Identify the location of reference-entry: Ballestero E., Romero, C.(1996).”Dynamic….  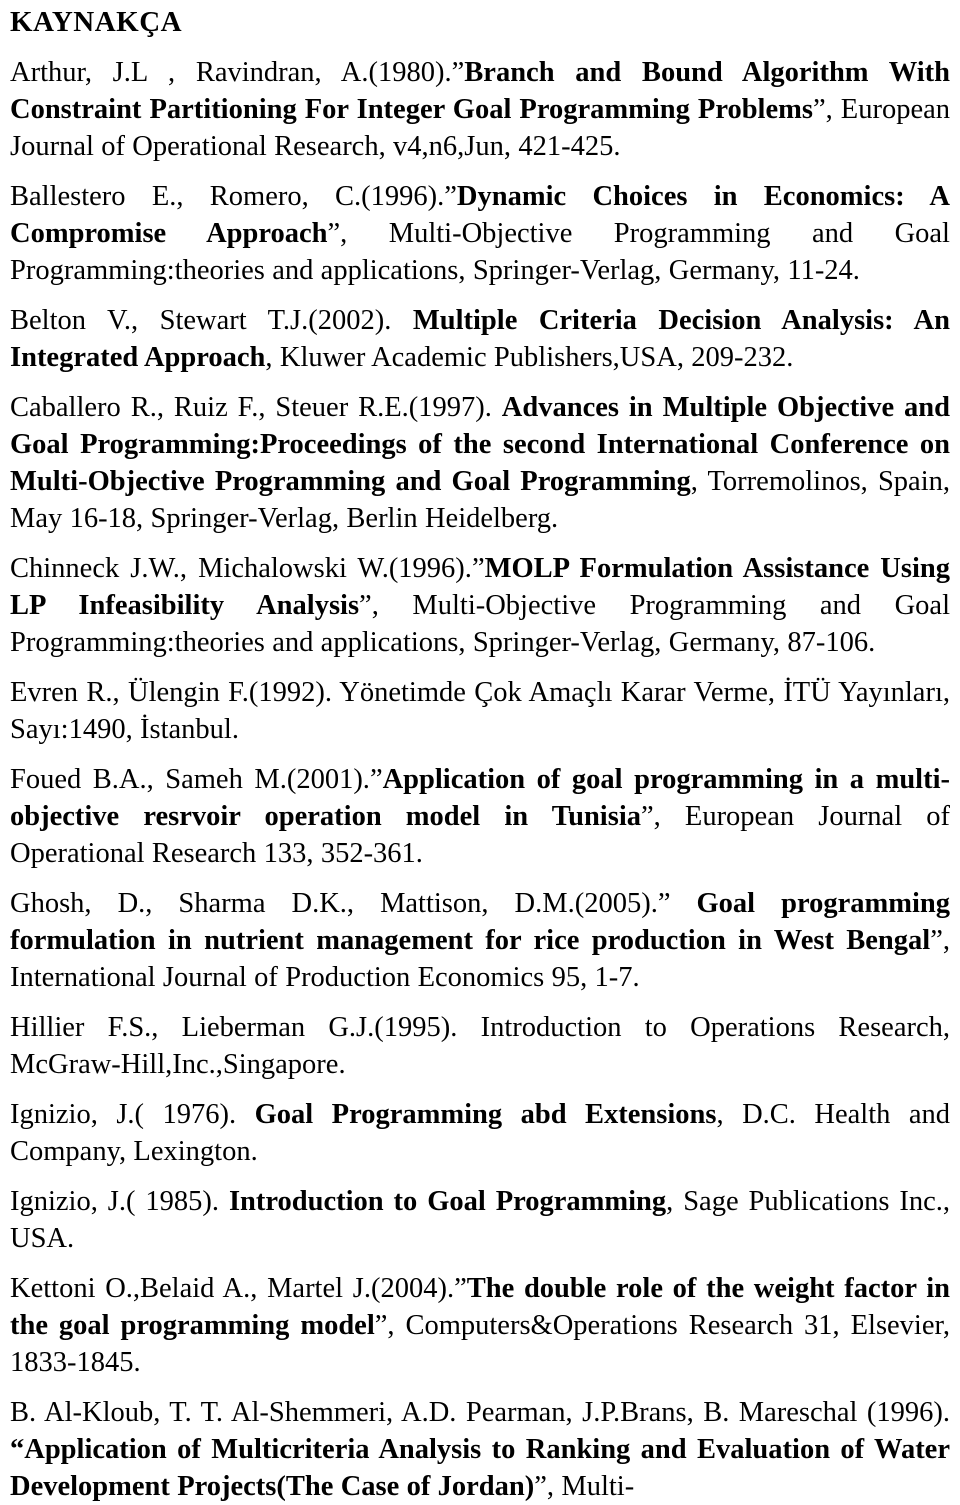
(480, 233).